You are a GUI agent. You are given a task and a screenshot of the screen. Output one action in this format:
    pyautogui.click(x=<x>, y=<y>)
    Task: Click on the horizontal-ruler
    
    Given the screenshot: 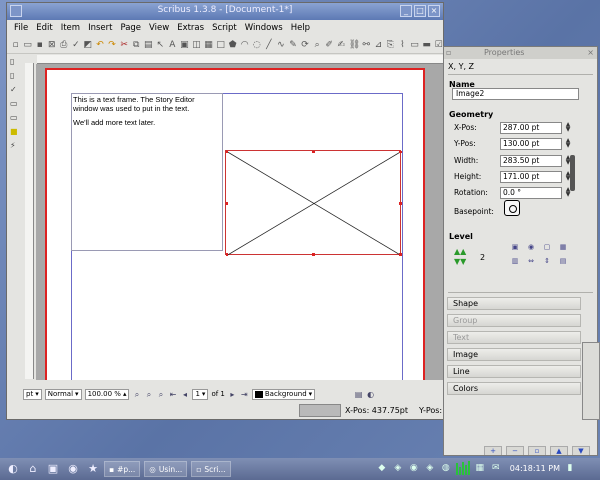 What is the action you would take?
    pyautogui.click(x=240, y=59)
    